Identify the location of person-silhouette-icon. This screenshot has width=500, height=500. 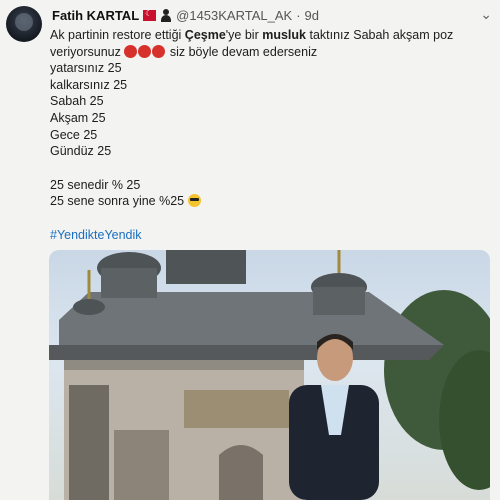
(166, 15).